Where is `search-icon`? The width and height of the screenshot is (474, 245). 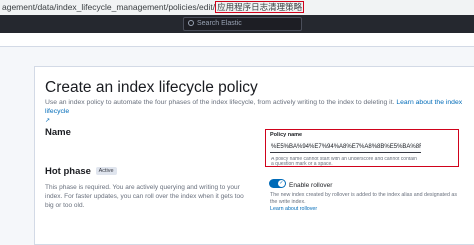 search-icon is located at coordinates (191, 23).